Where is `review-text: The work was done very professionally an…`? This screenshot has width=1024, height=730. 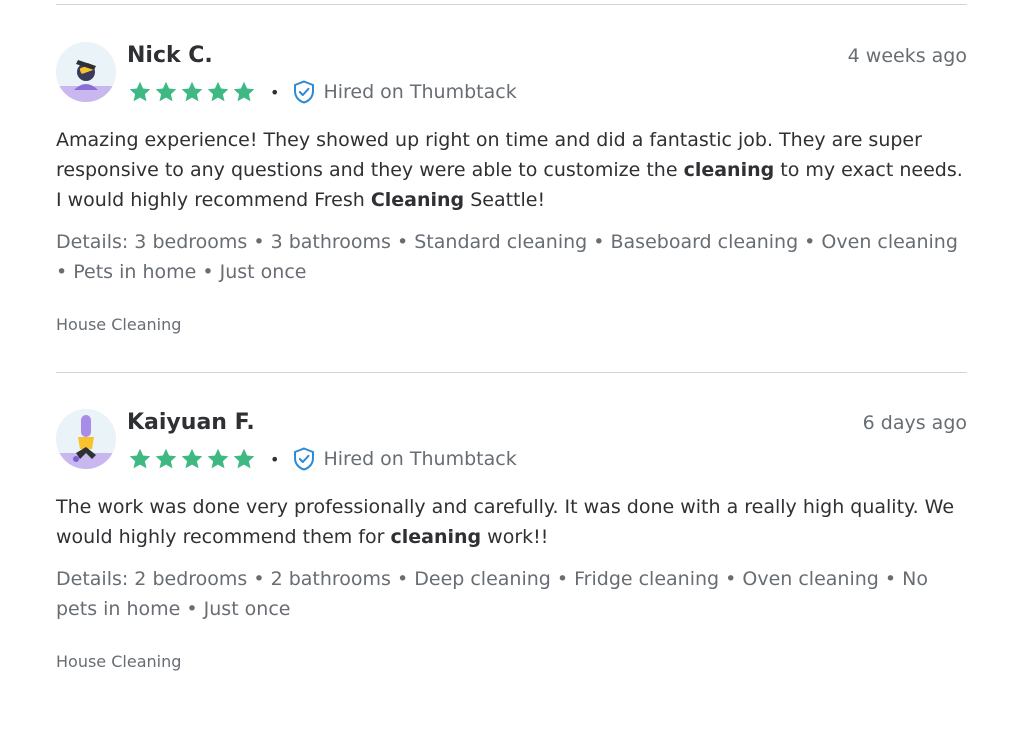
review-text: The work was done very professionally an… is located at coordinates (511, 522).